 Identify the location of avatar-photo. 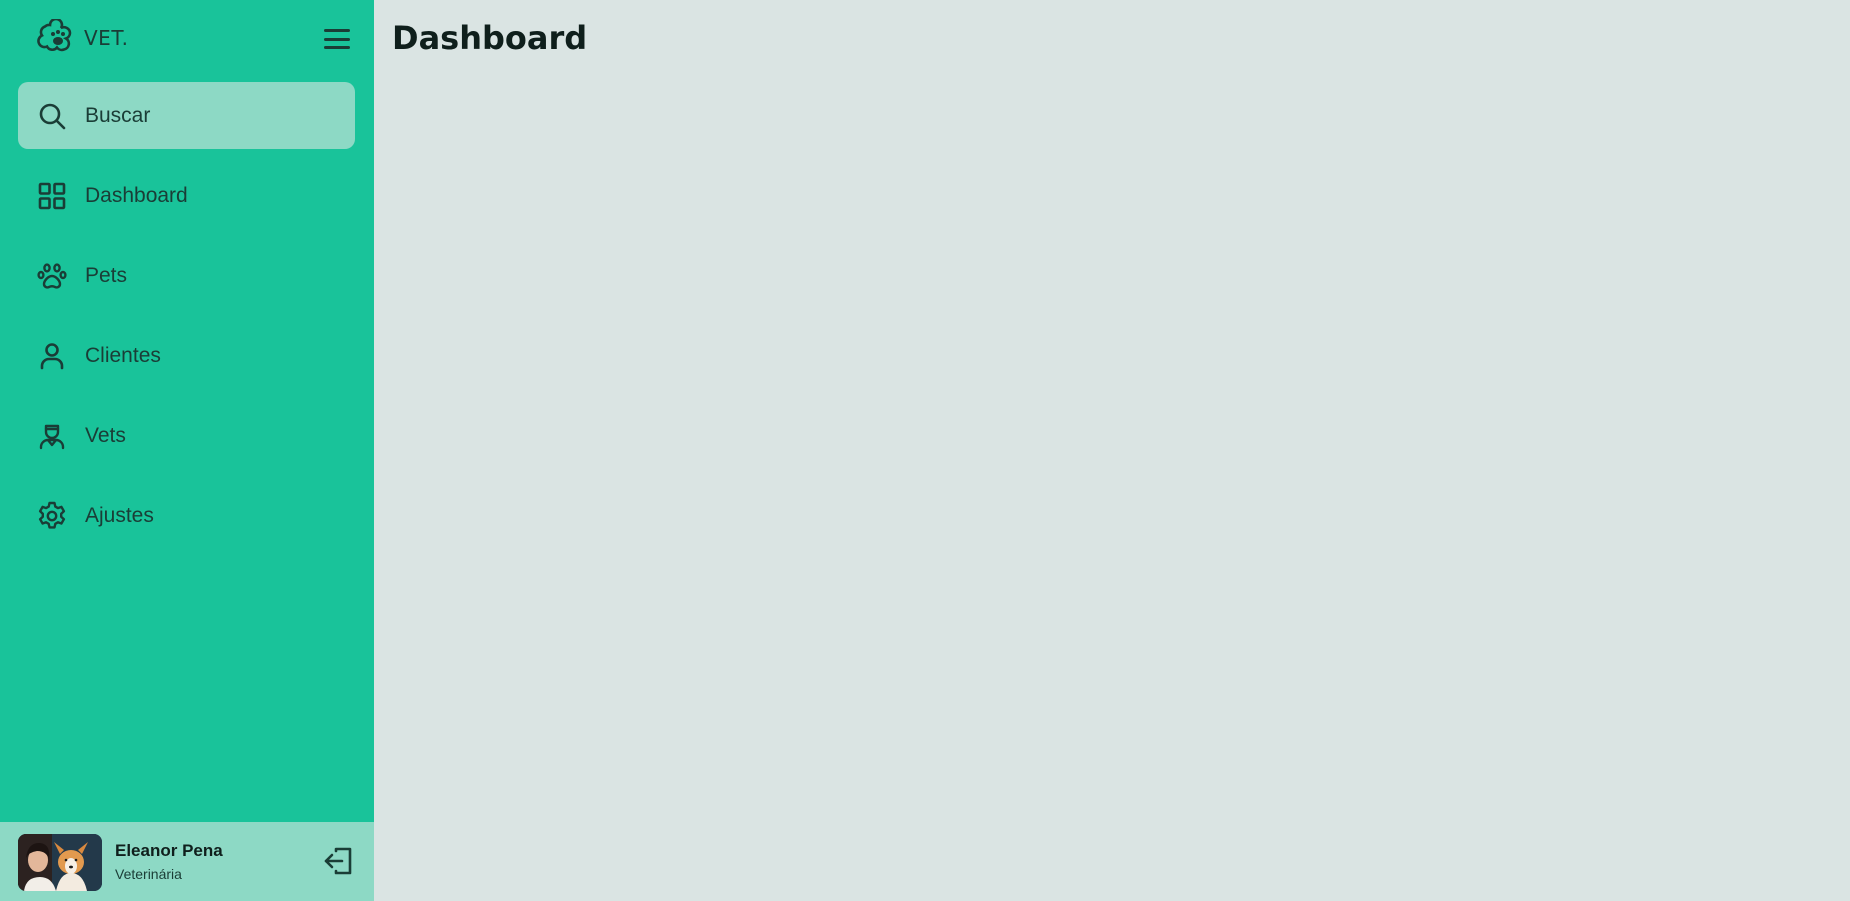
(60, 862).